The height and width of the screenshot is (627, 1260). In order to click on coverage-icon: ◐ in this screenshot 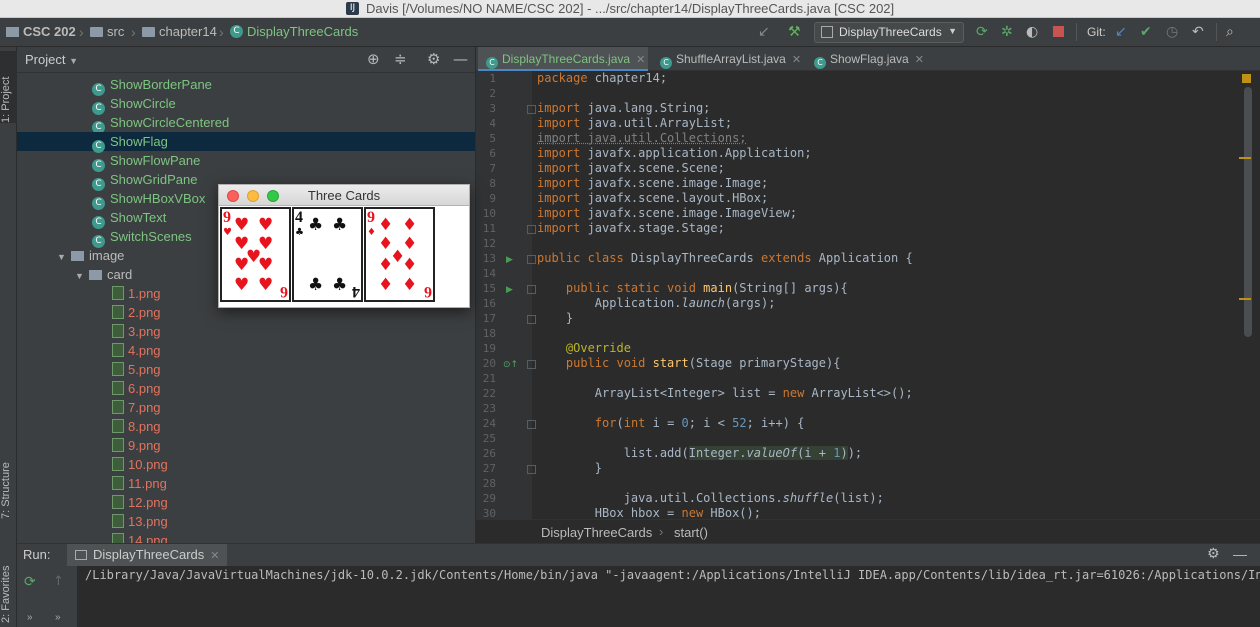, I will do `click(1032, 32)`.